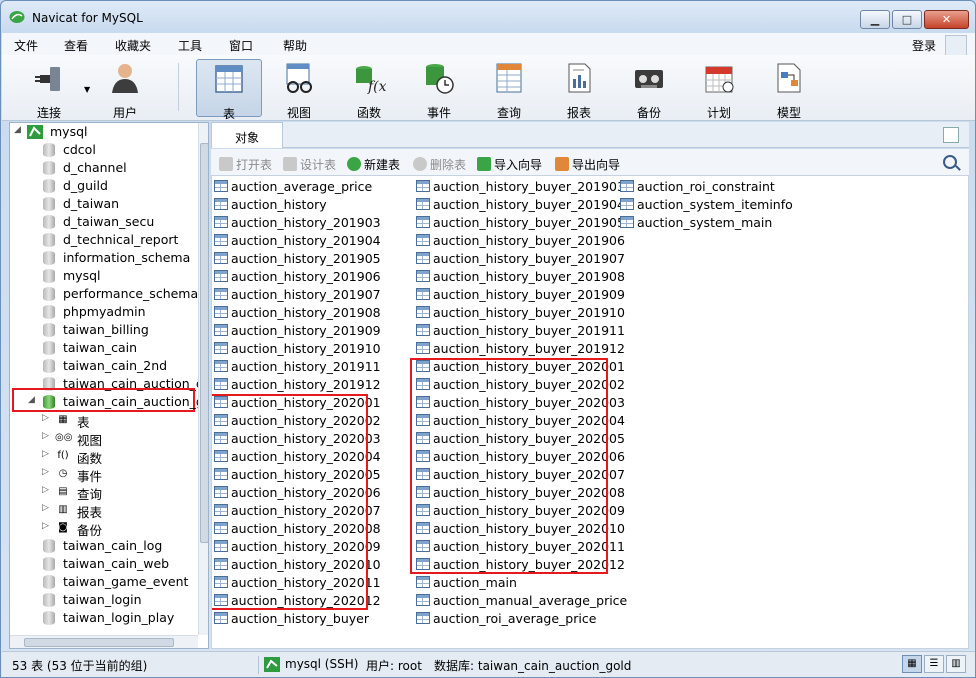 This screenshot has height=678, width=976. I want to click on toolbar-schedule-button: 计划, so click(719, 89).